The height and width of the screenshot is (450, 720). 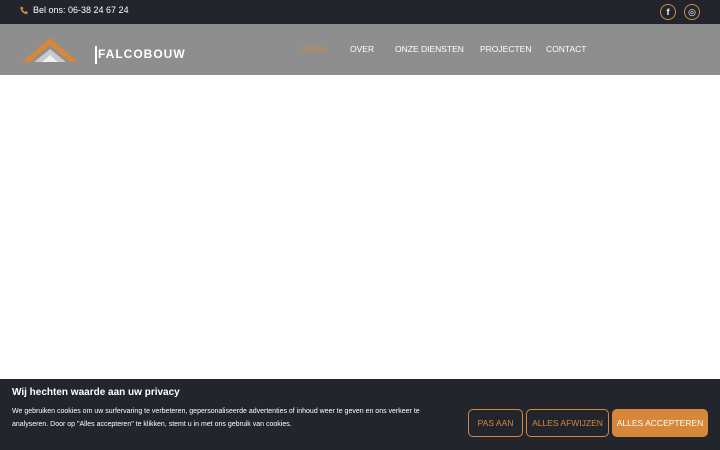 I want to click on instagram-icon: ◎, so click(x=692, y=12).